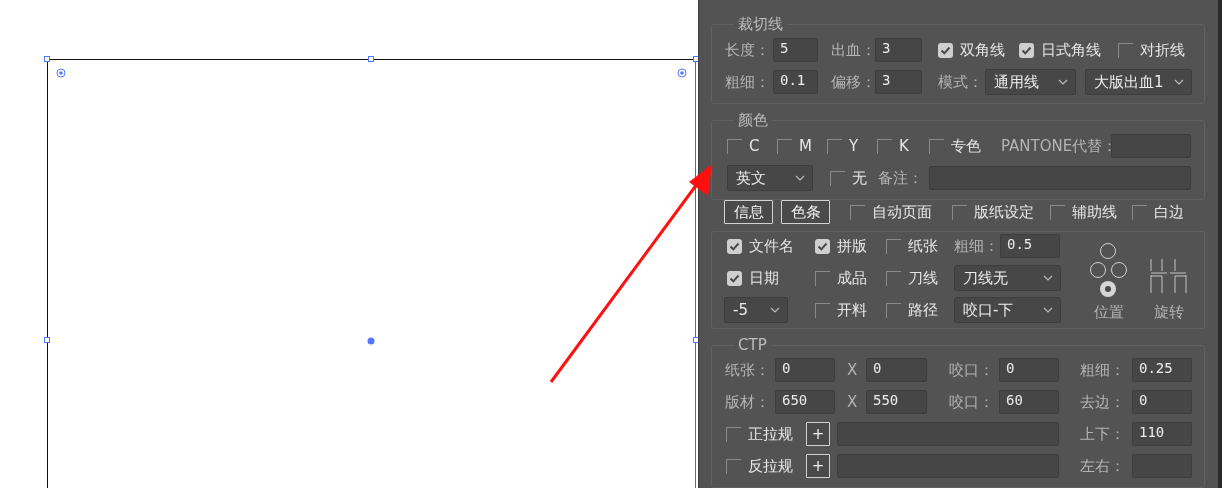 This screenshot has height=488, width=1222. I want to click on rotate-grid-icon, so click(1168, 276).